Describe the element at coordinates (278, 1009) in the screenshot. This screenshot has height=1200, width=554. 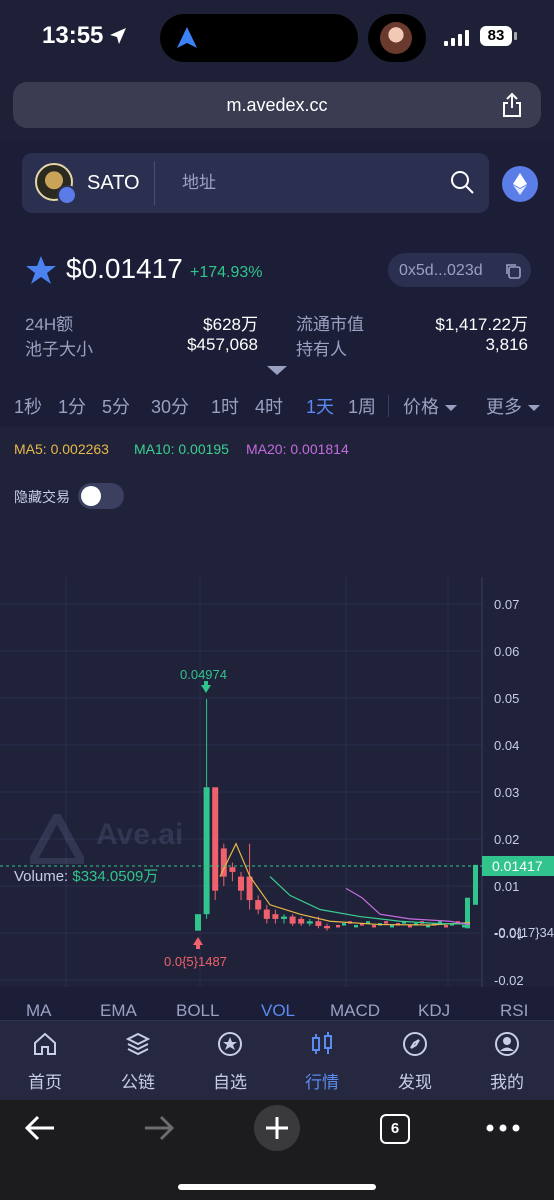
I see `indicator-vol: VOL` at that location.